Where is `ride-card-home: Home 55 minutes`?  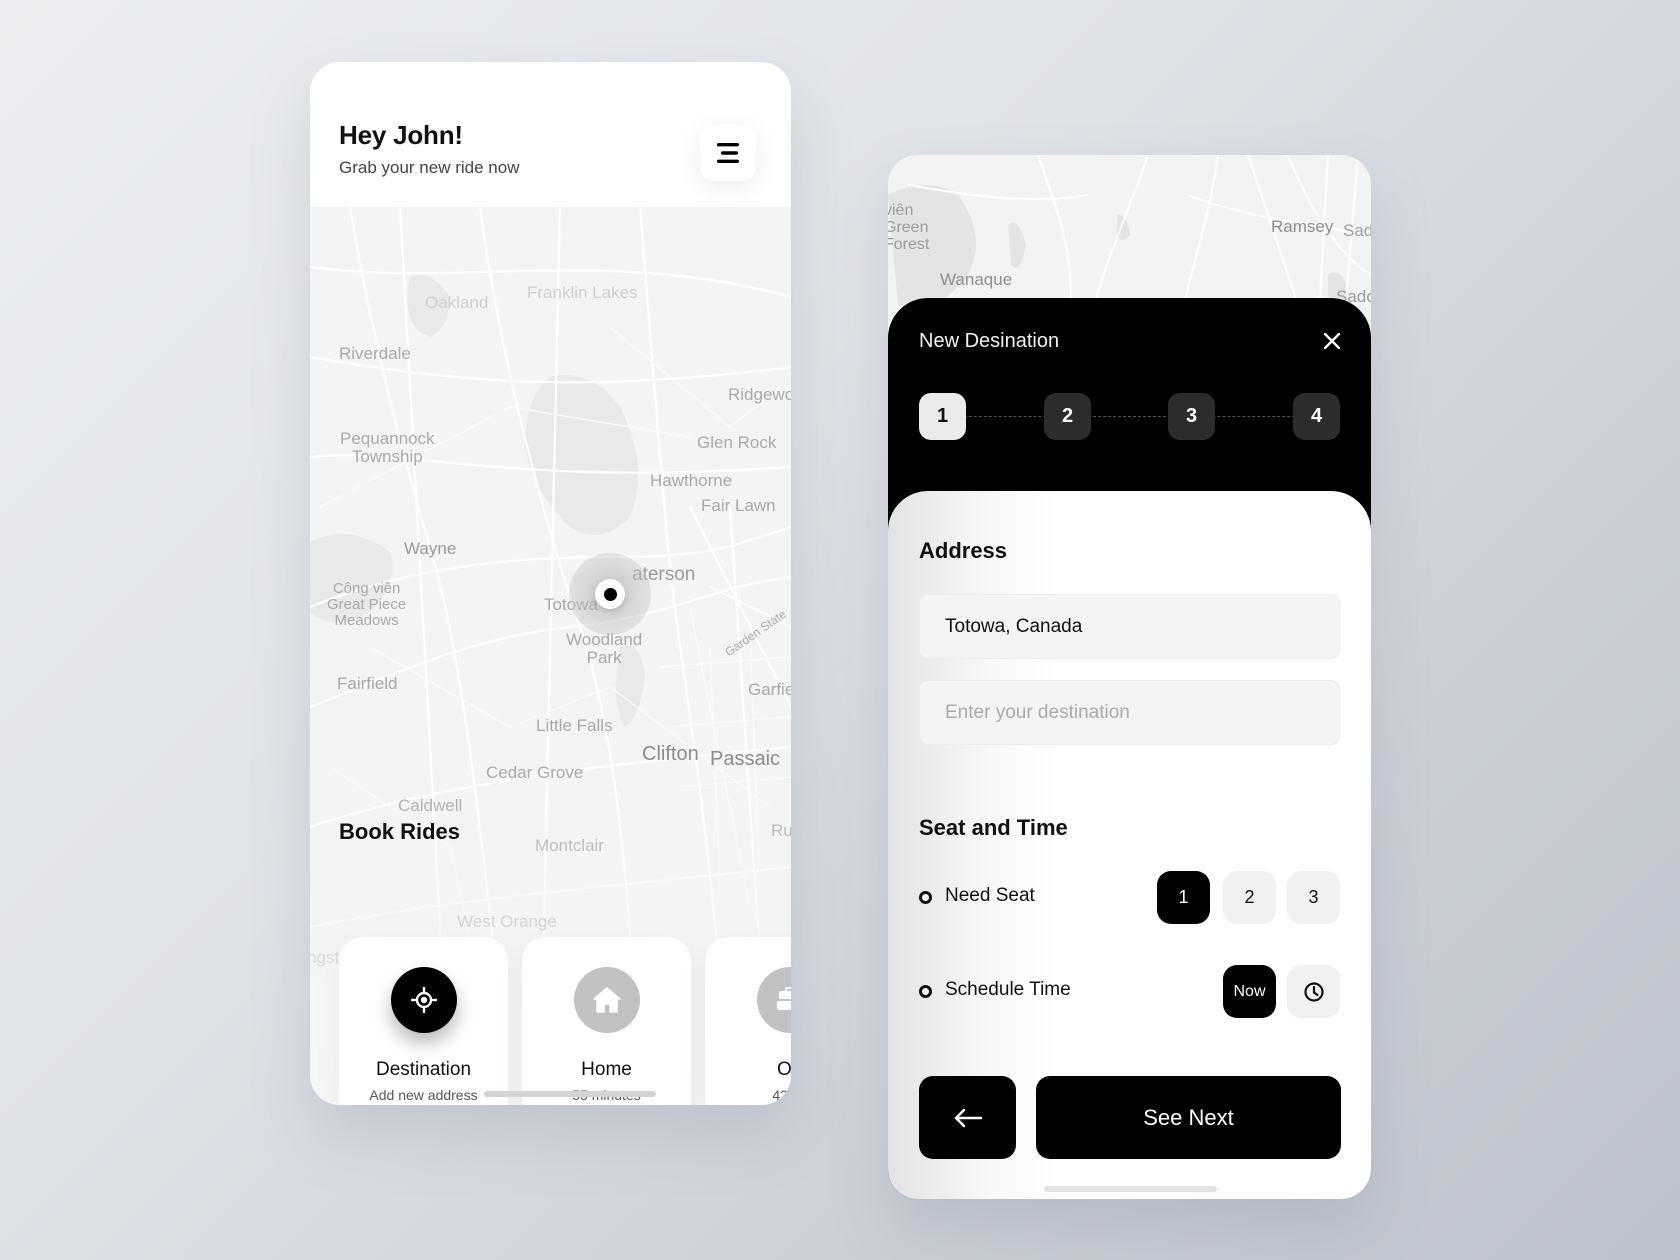
ride-card-home: Home 55 minutes is located at coordinates (606, 1021).